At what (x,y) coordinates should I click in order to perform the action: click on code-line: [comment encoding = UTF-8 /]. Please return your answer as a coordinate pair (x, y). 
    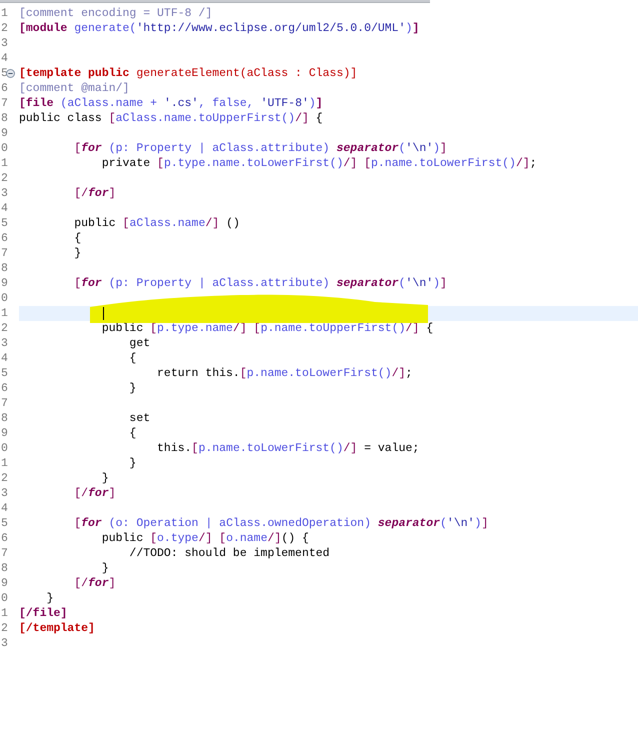
    Looking at the image, I should click on (115, 13).